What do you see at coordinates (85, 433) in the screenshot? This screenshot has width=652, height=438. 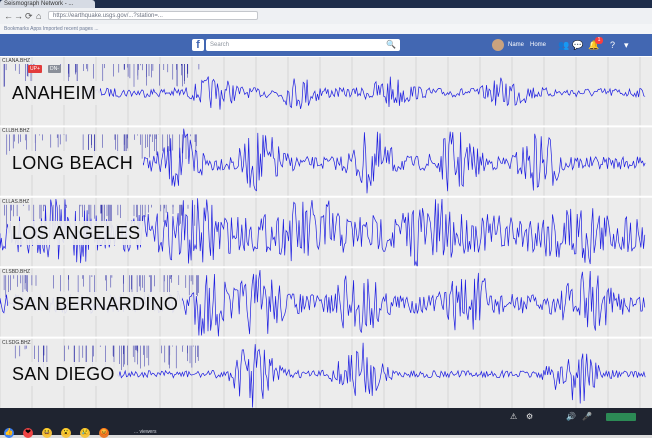 I see `reaction-icon: 😢` at bounding box center [85, 433].